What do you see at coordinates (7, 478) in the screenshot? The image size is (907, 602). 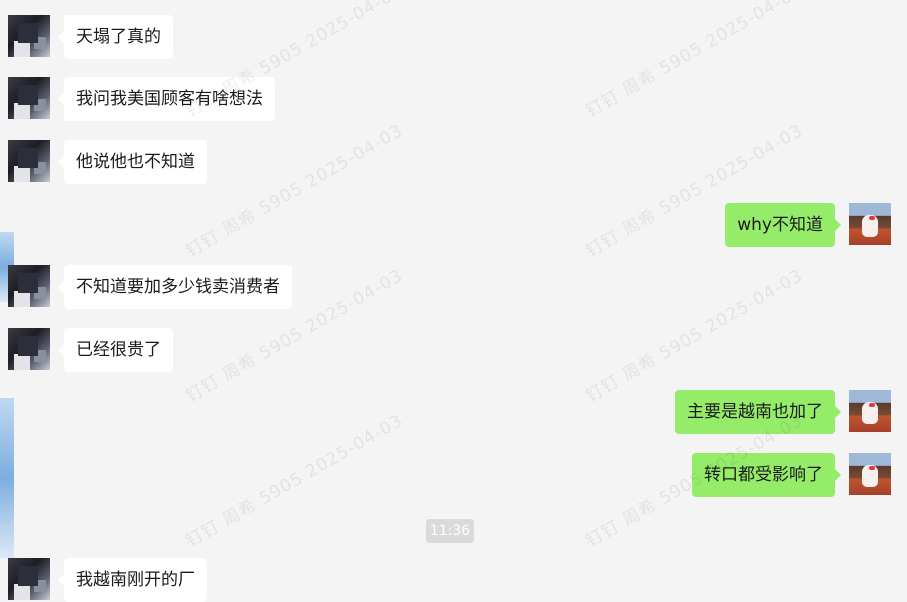 I see `avatar-edge-strip` at bounding box center [7, 478].